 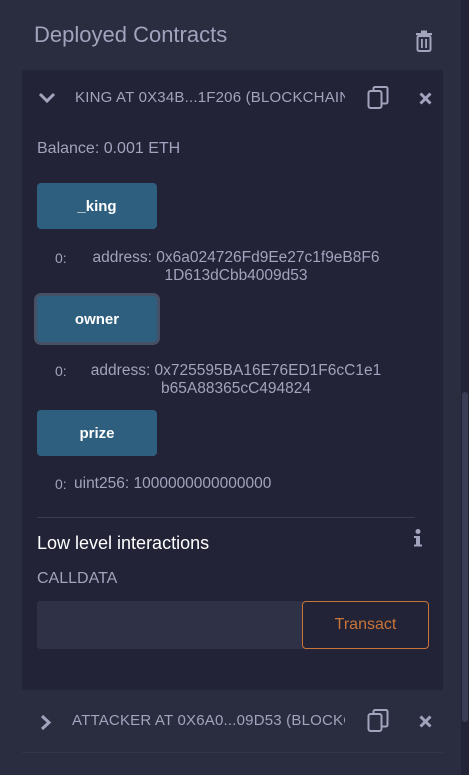 What do you see at coordinates (170, 625) in the screenshot?
I see `calldata-input` at bounding box center [170, 625].